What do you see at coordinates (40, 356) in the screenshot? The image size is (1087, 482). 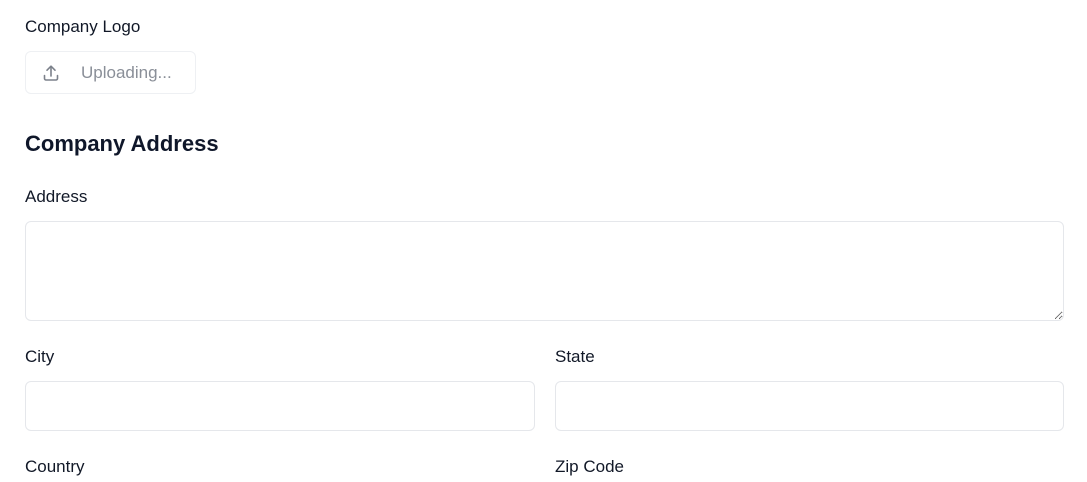 I see `city-label: City` at bounding box center [40, 356].